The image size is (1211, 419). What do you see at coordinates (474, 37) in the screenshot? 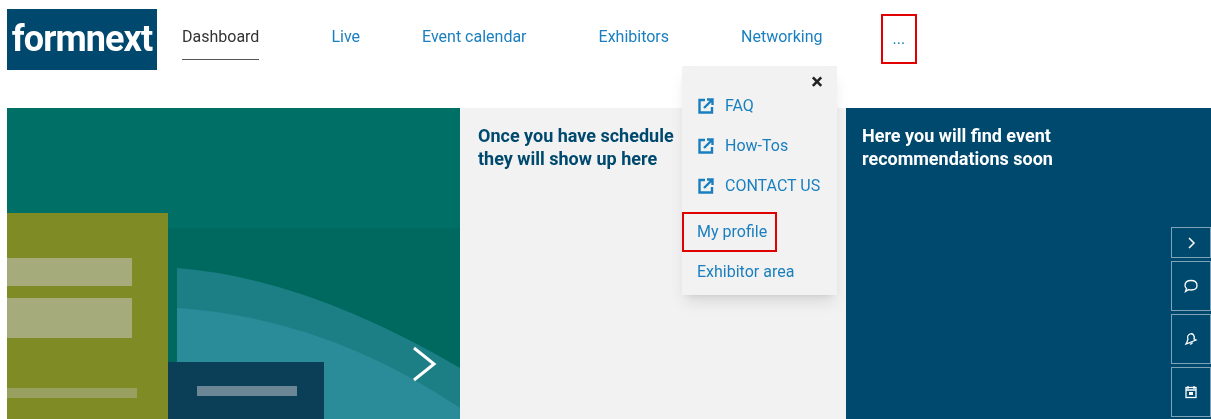
I see `nav-link: Event calendar` at bounding box center [474, 37].